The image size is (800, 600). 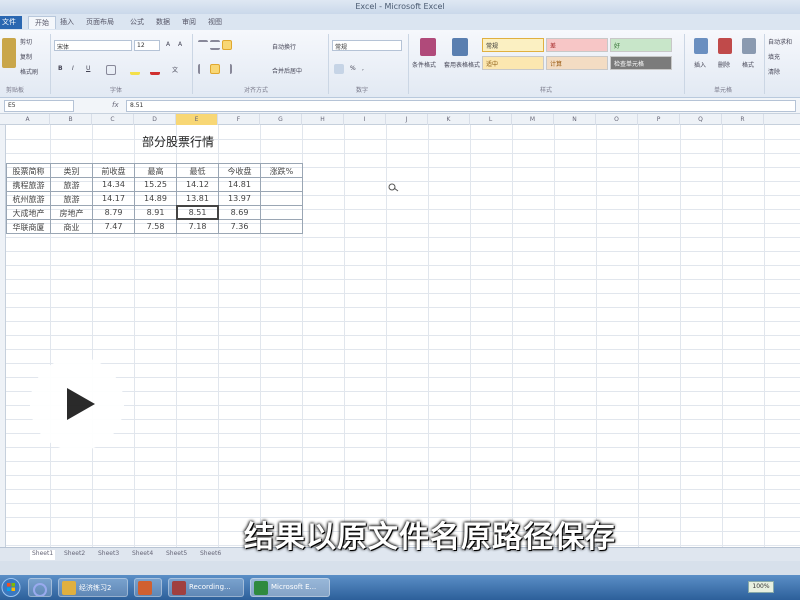 What do you see at coordinates (227, 45) in the screenshot?
I see `align-bottom-icon` at bounding box center [227, 45].